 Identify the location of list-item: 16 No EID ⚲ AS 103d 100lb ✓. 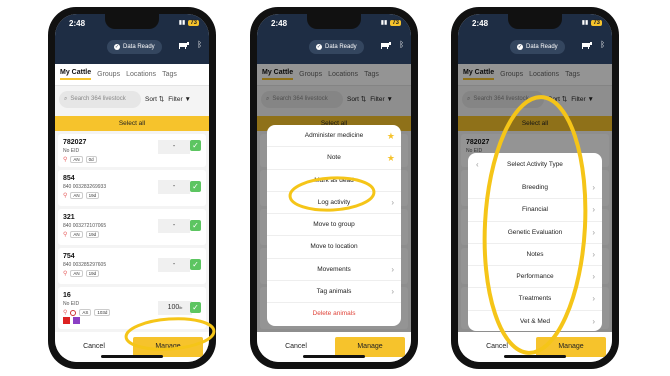
(132, 308).